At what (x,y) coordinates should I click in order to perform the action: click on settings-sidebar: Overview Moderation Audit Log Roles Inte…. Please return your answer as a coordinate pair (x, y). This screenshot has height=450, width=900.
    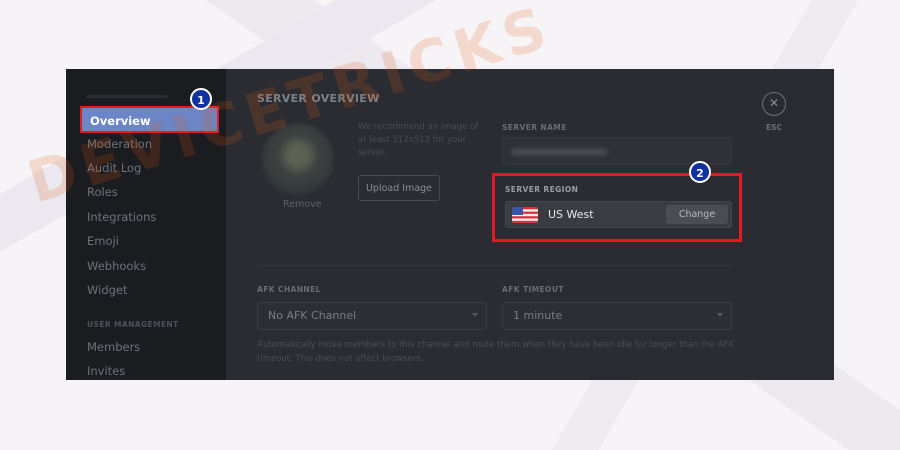
    Looking at the image, I should click on (146, 224).